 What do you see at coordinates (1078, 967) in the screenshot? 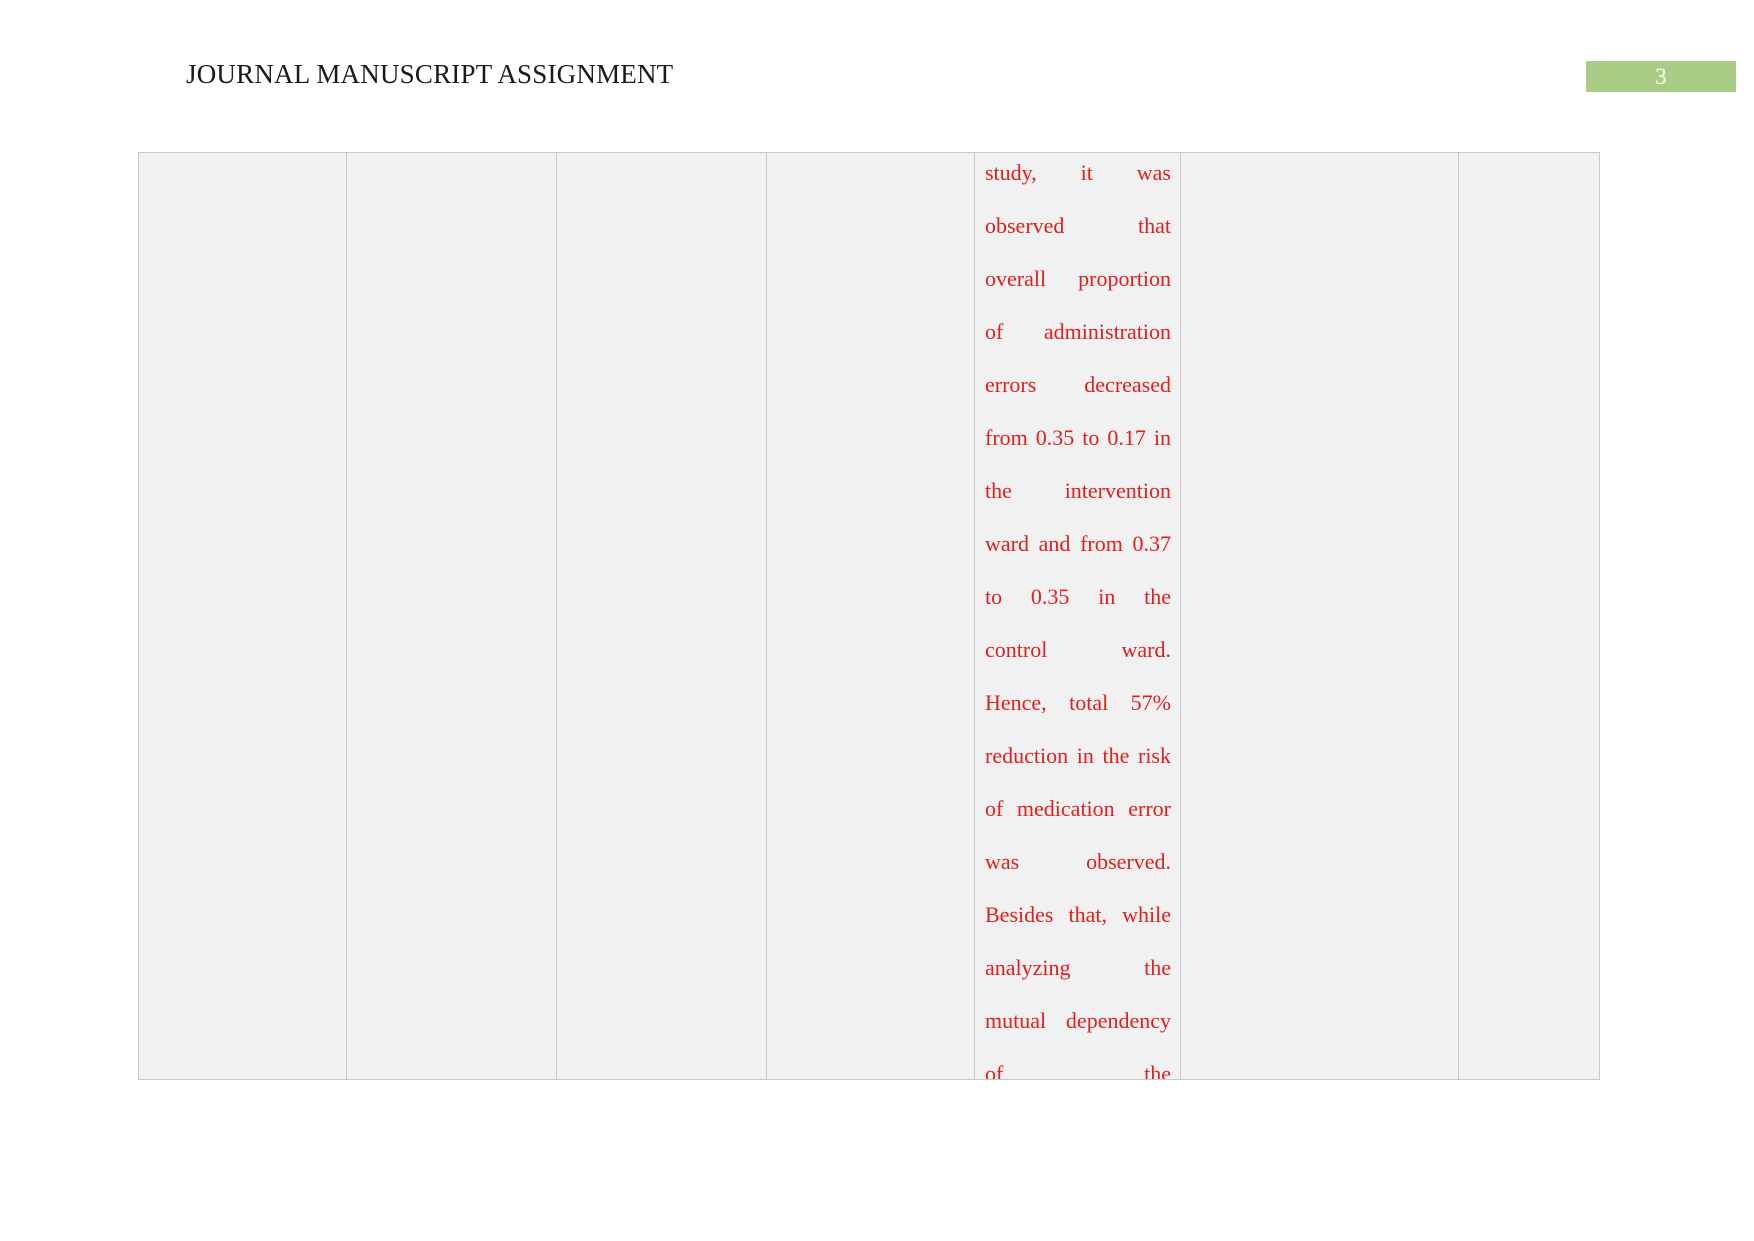
I see `narrative-line: analyzing the` at bounding box center [1078, 967].